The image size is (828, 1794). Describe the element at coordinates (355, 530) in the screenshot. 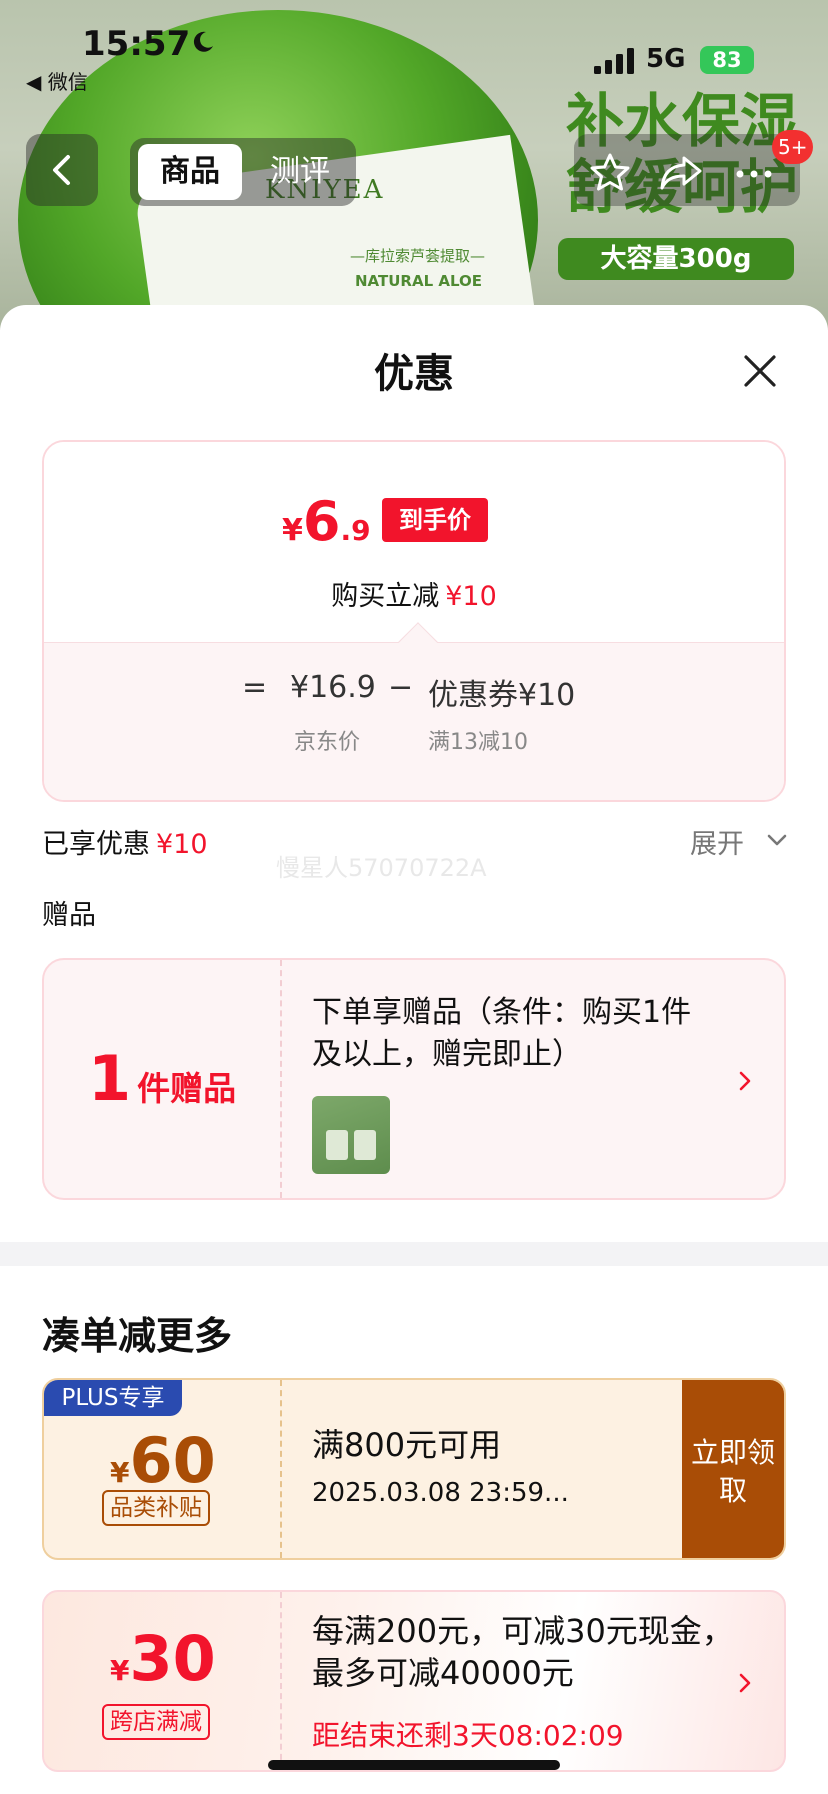

I see `final-price-dec: .9` at that location.